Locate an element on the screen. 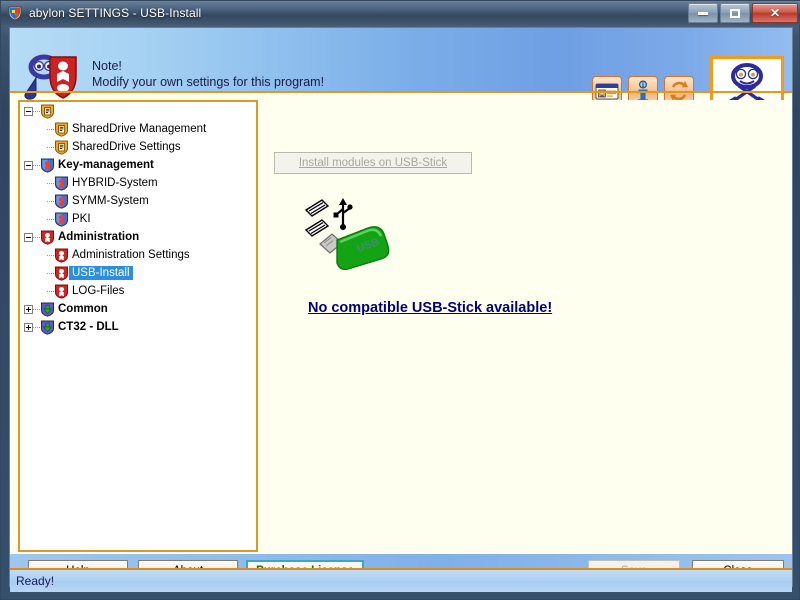 The image size is (800, 600). tree-item-key-management: Key-management is located at coordinates (138, 165).